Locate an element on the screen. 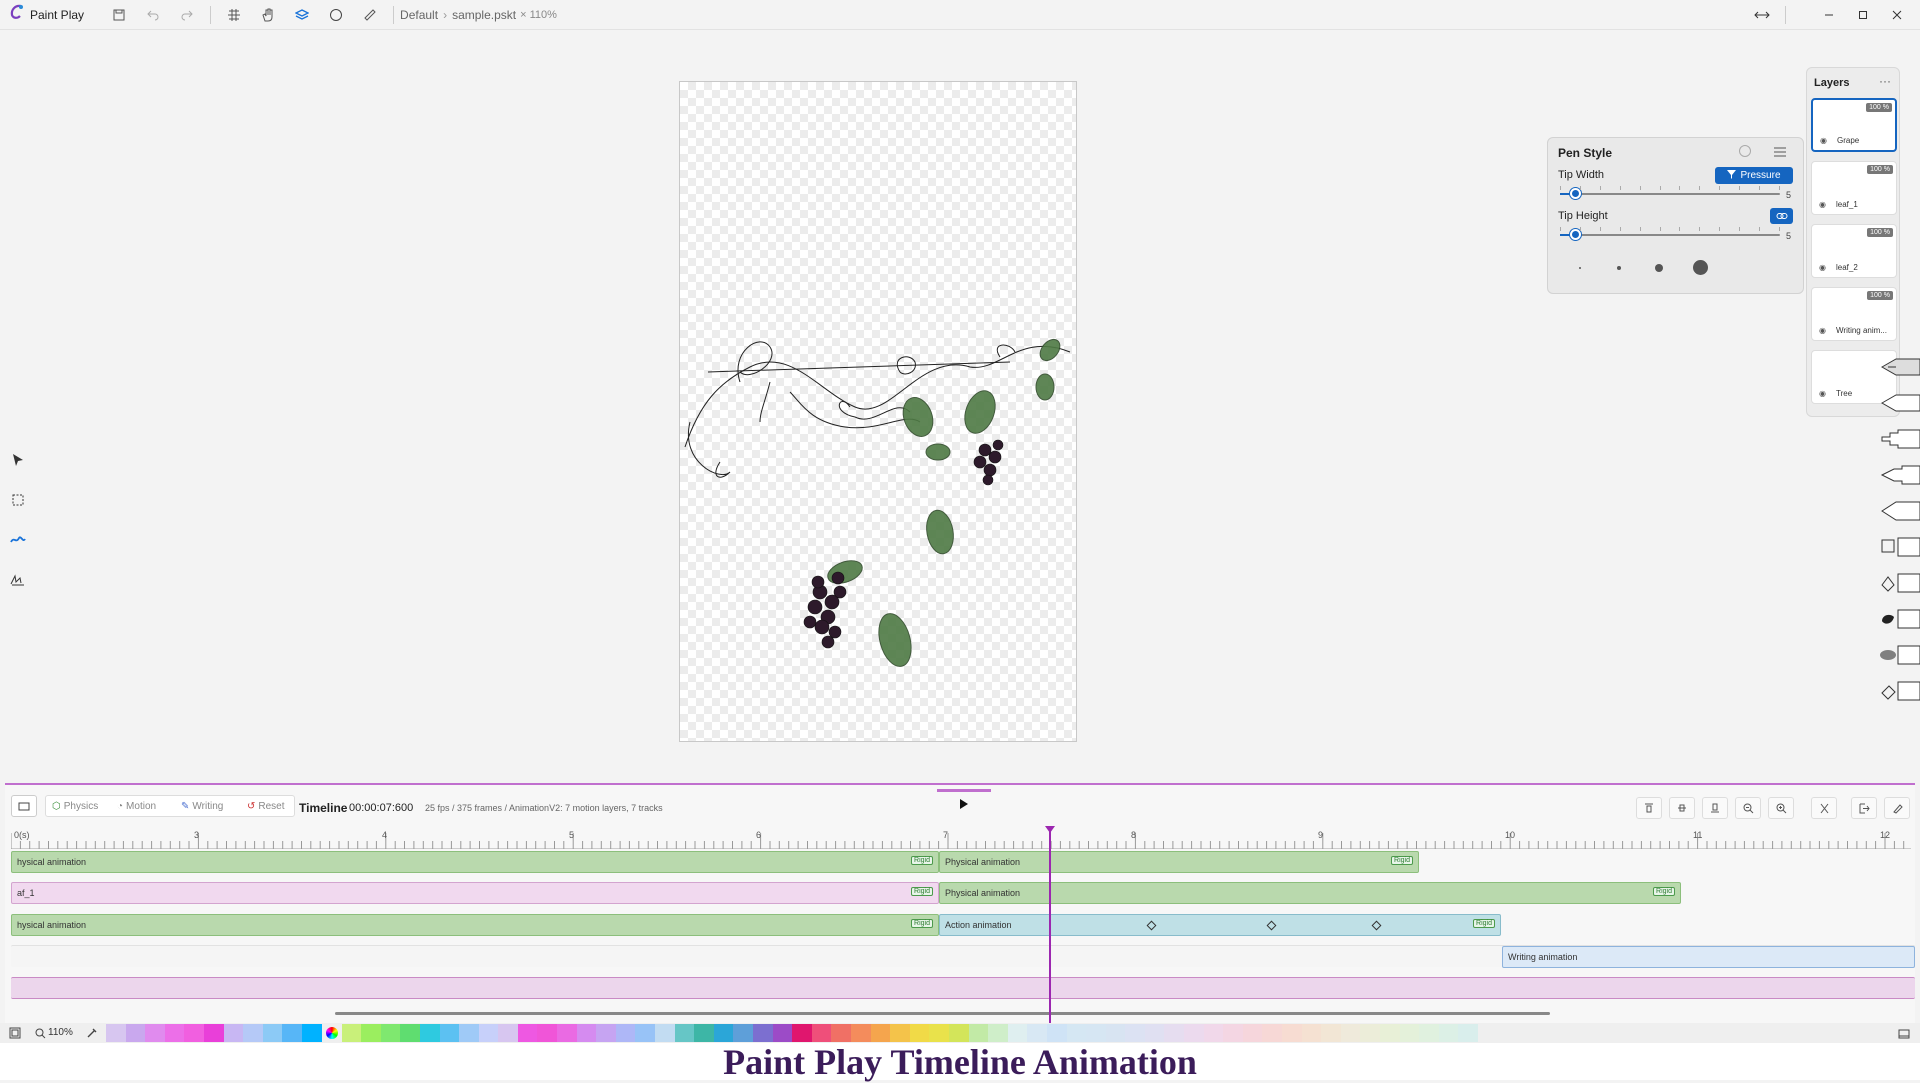  align-top-icon is located at coordinates (1649, 808).